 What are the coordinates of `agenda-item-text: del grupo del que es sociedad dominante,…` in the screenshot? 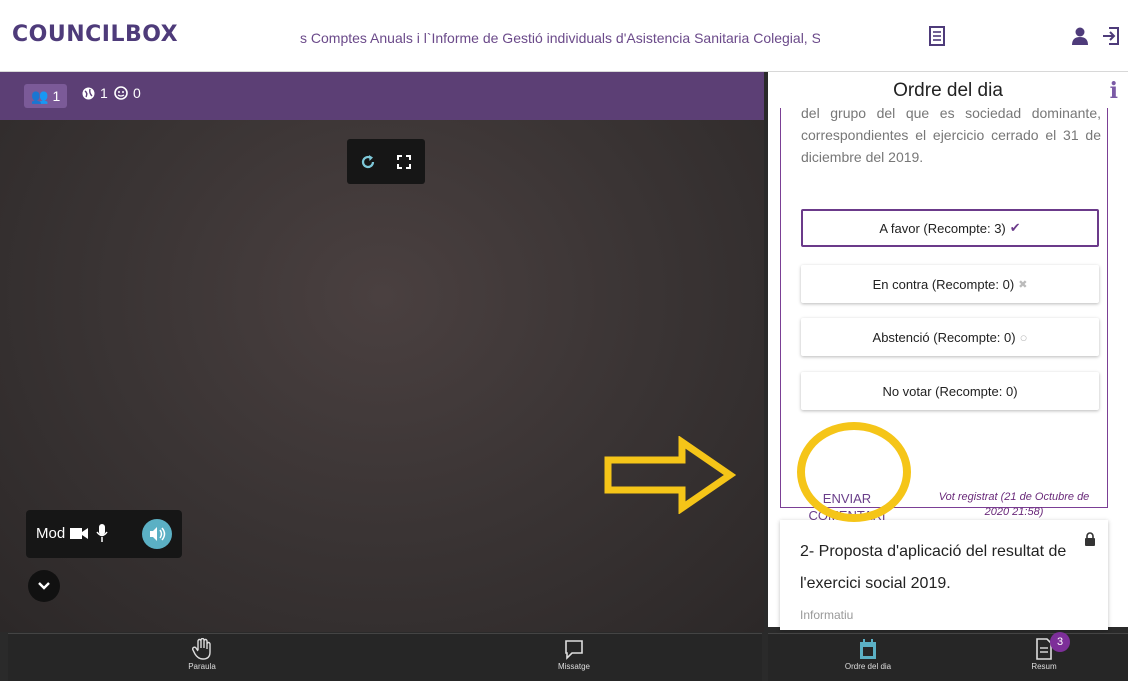 It's located at (951, 135).